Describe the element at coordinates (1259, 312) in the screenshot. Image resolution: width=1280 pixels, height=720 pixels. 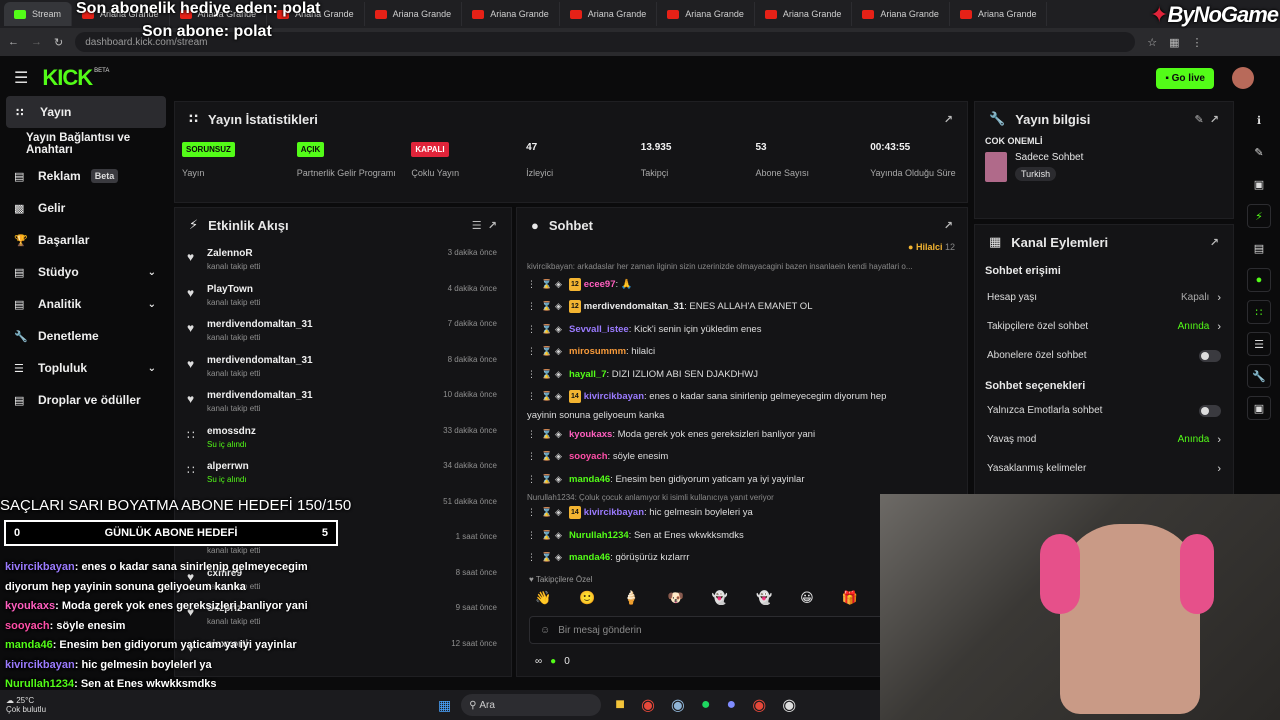
I see `broadcast-icon: ∷` at that location.